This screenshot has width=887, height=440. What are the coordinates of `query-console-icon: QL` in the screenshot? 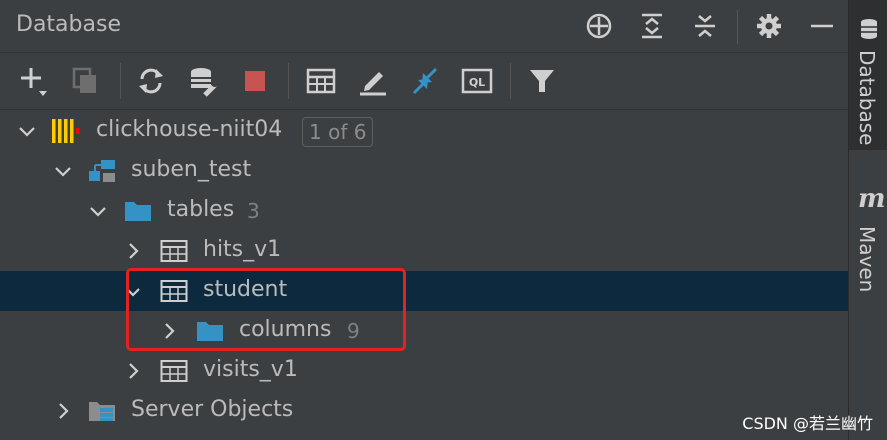 It's located at (477, 81).